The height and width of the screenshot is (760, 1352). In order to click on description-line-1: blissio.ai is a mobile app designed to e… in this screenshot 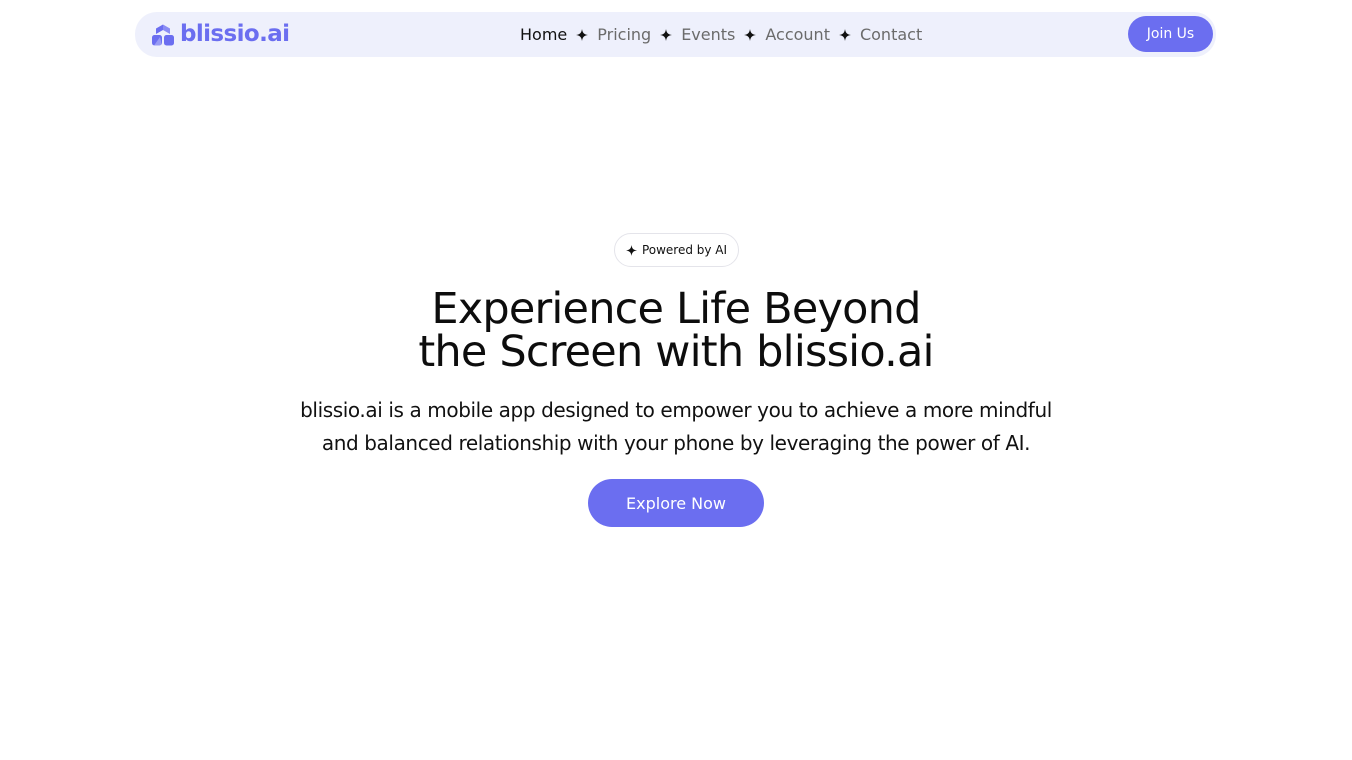, I will do `click(676, 410)`.